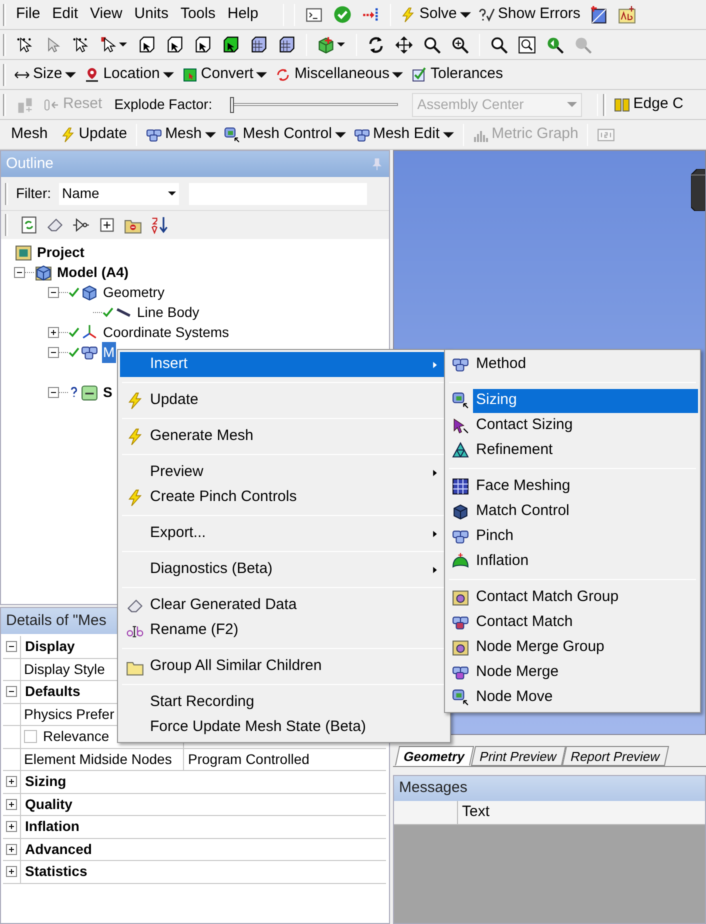  Describe the element at coordinates (29, 225) in the screenshot. I see `refresh-icon` at that location.